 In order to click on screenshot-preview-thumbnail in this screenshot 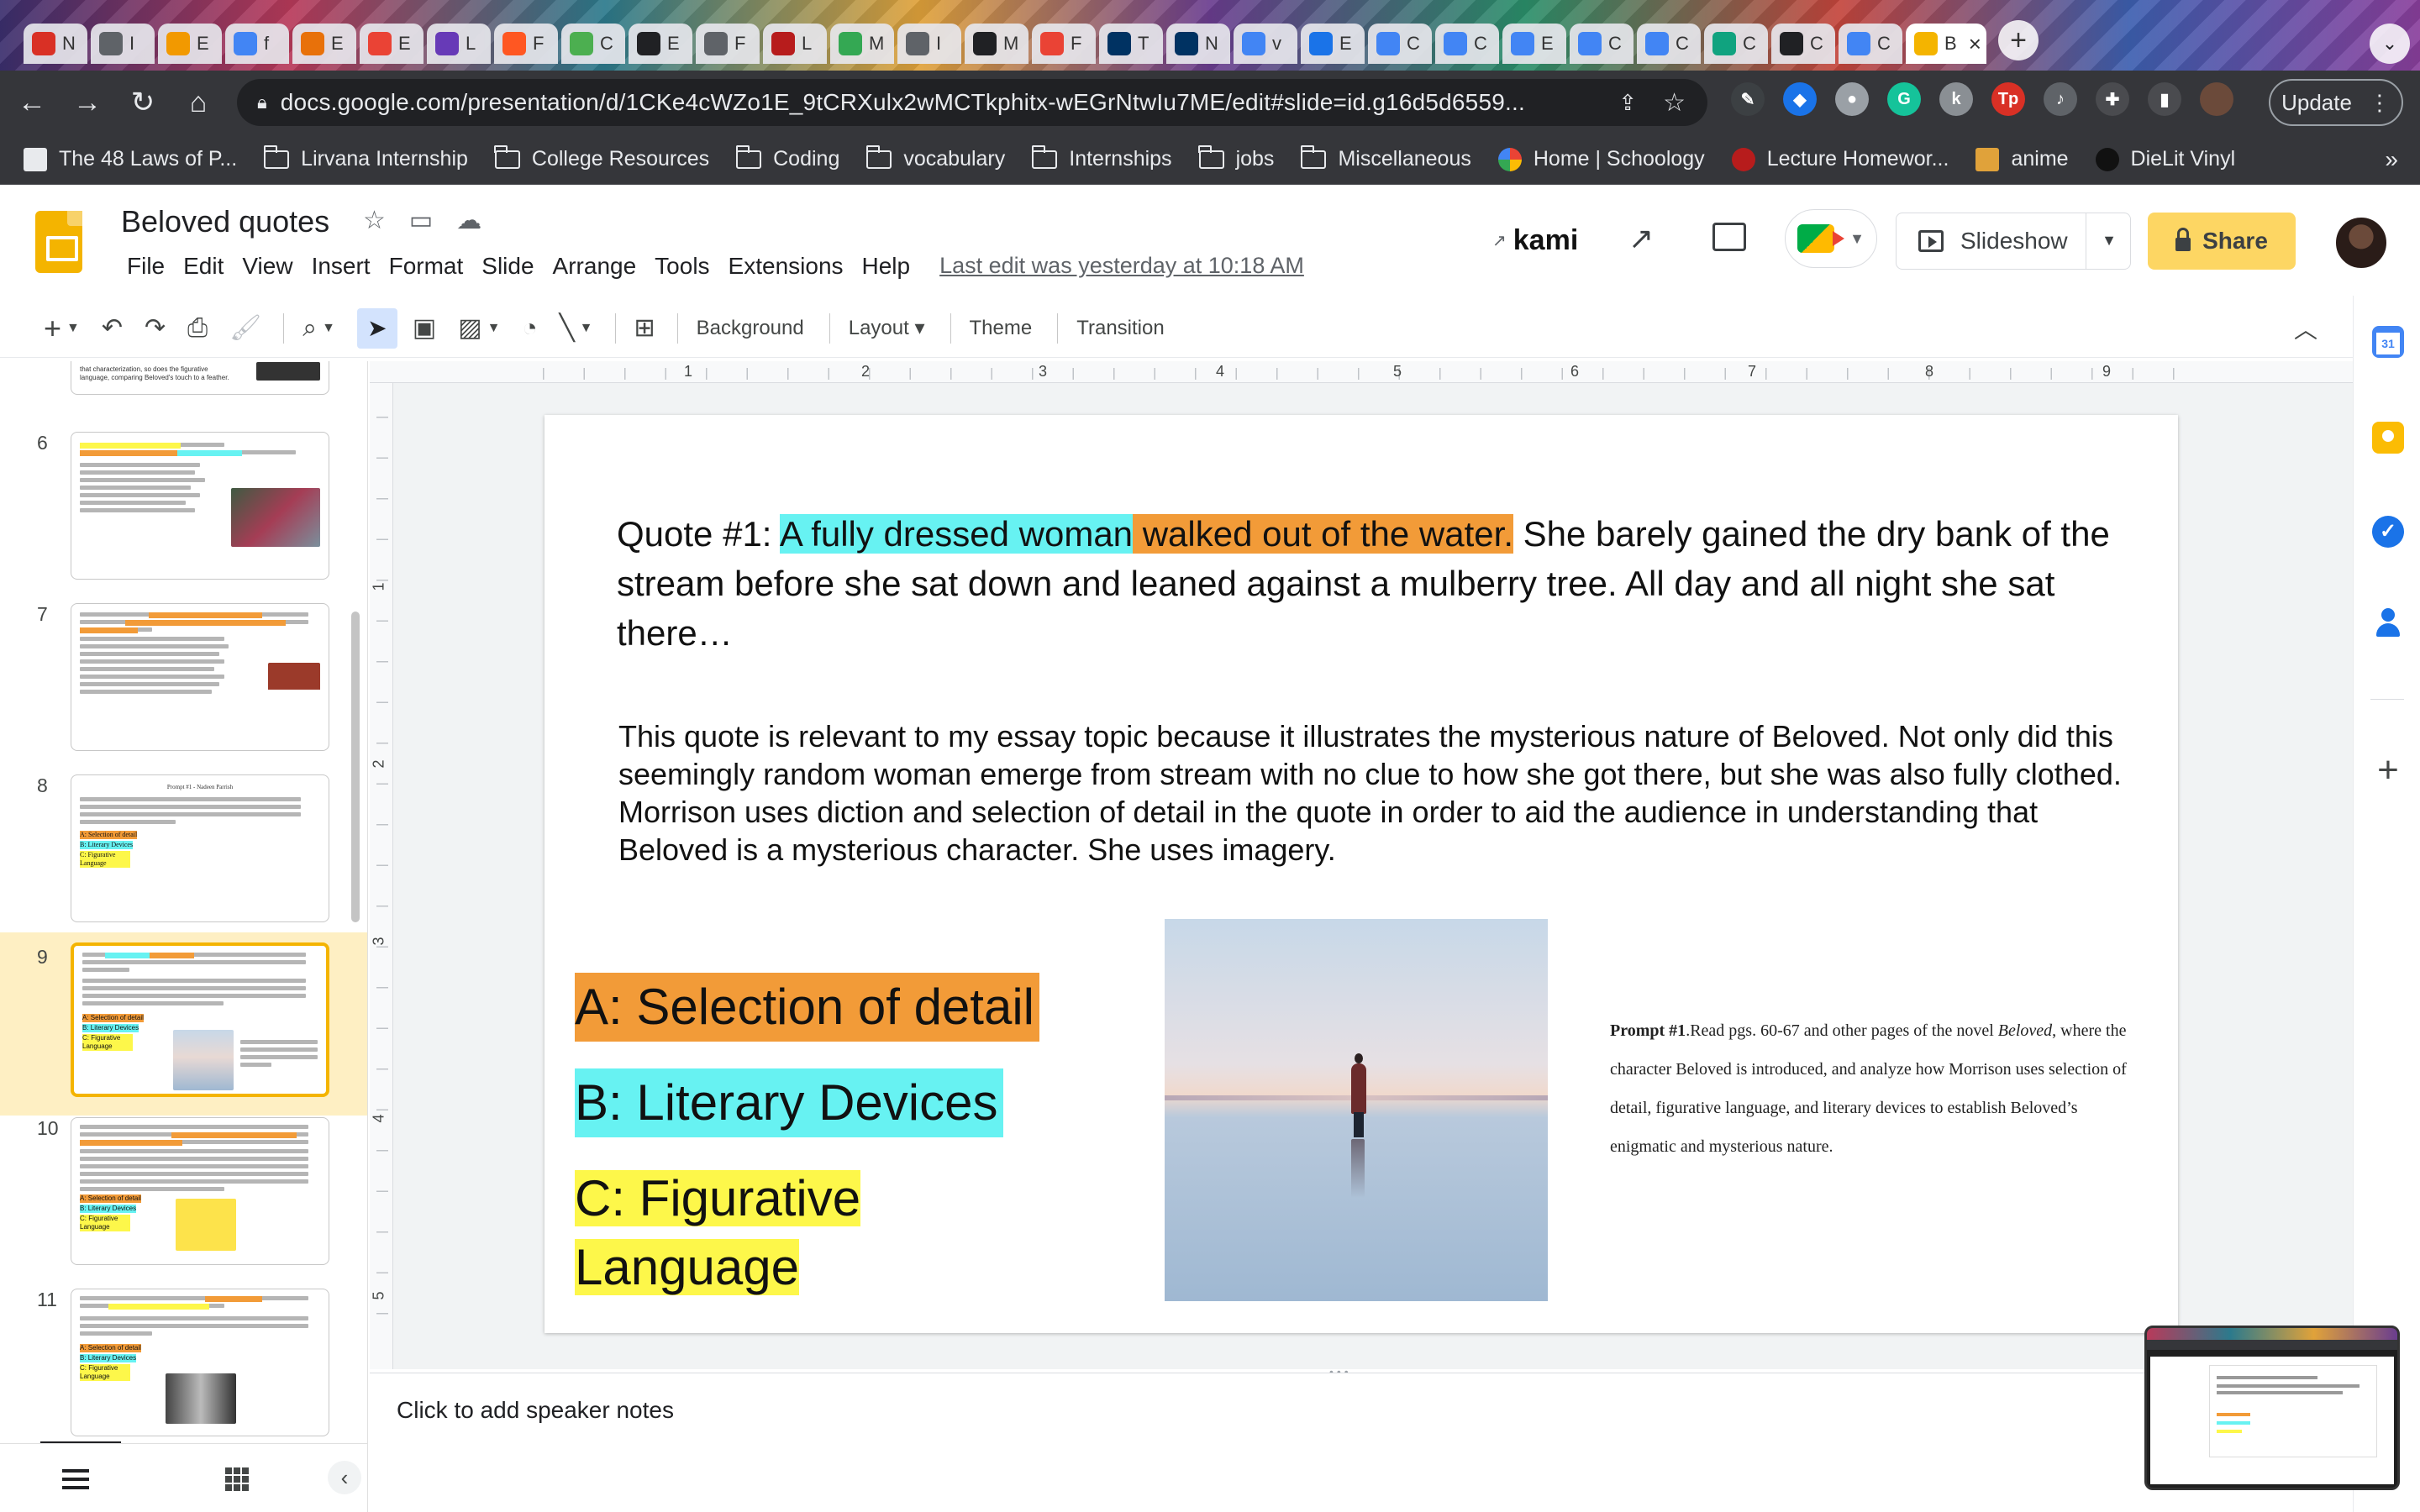, I will do `click(2272, 1408)`.